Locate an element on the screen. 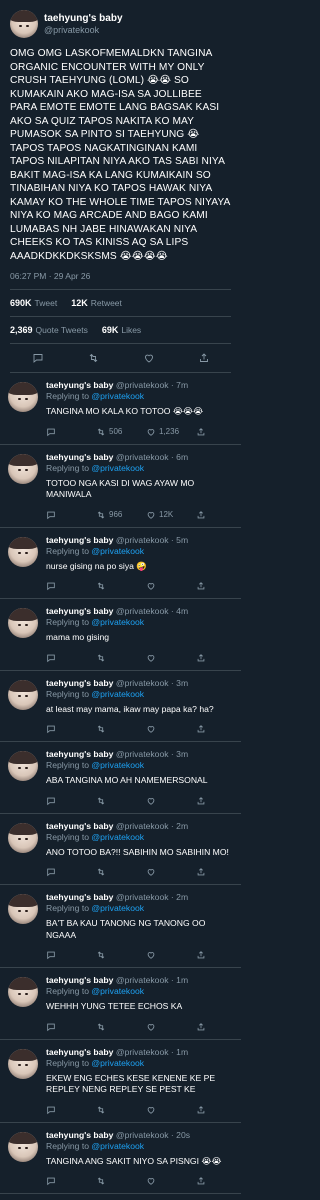  tweet-timestamp: 06:27 PM · 29 Apr 26 is located at coordinates (120, 276).